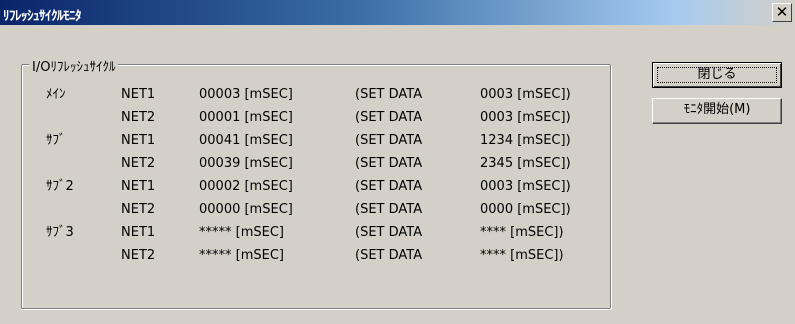  I want to click on monitor-start-button: ﾓﾆﾀ開始(M), so click(717, 111).